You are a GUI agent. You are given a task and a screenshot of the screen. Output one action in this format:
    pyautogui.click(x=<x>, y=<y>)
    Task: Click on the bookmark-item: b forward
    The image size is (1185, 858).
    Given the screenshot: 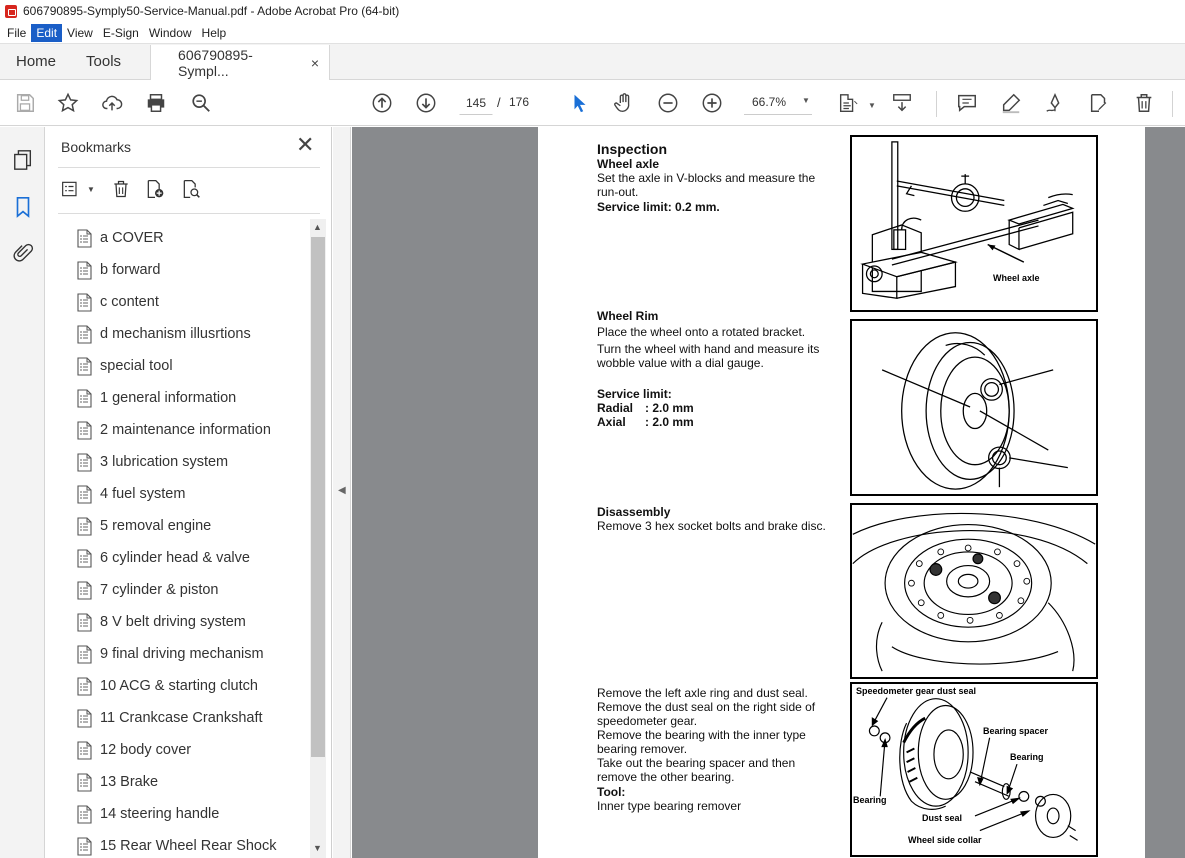 What is the action you would take?
    pyautogui.click(x=118, y=270)
    